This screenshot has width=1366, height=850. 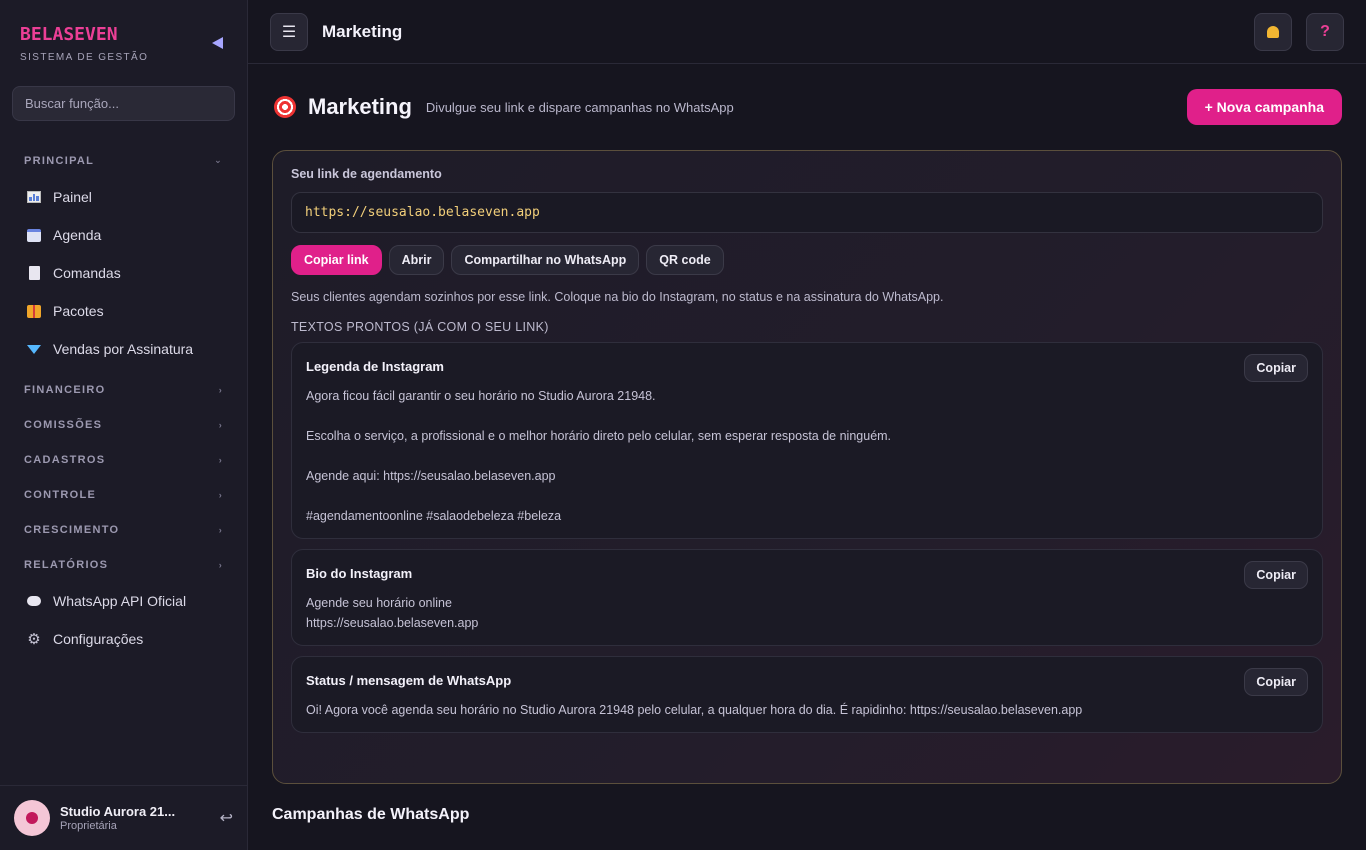 What do you see at coordinates (34, 349) in the screenshot?
I see `gem-icon` at bounding box center [34, 349].